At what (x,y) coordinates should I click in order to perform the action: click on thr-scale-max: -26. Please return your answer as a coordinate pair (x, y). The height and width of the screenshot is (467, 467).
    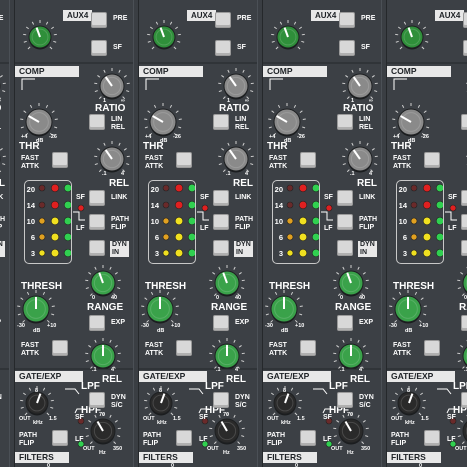
    Looking at the image, I should click on (177, 137).